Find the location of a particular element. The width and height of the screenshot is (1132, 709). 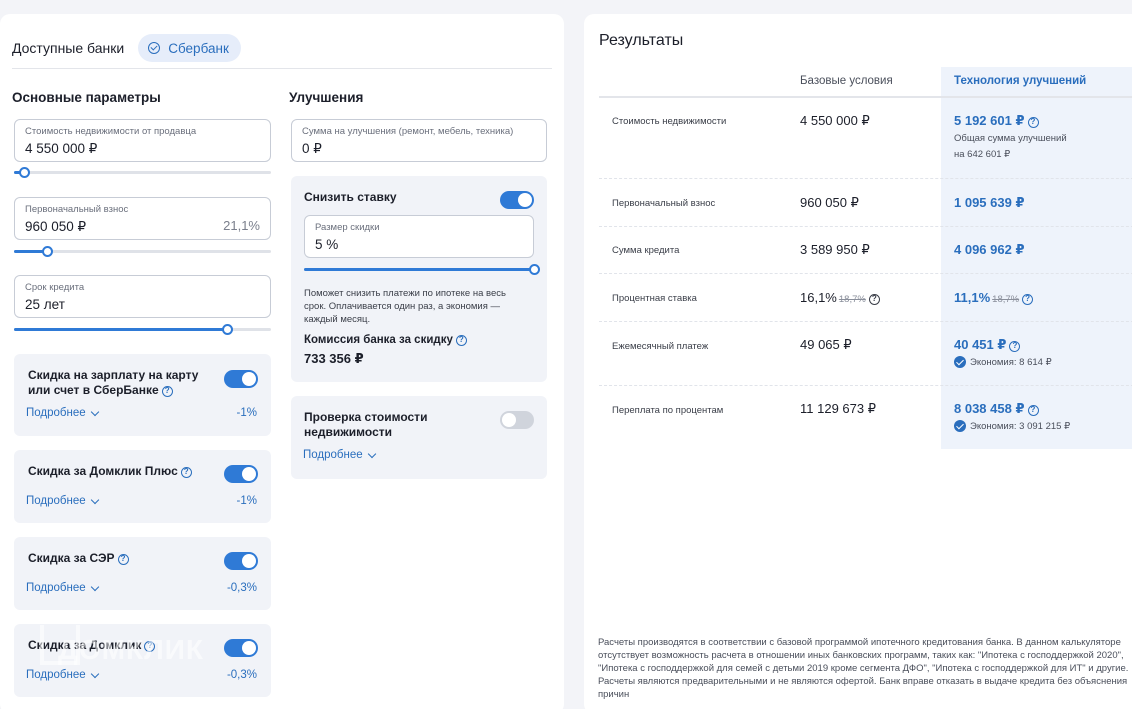

improvements-title: Улучшения is located at coordinates (326, 97).